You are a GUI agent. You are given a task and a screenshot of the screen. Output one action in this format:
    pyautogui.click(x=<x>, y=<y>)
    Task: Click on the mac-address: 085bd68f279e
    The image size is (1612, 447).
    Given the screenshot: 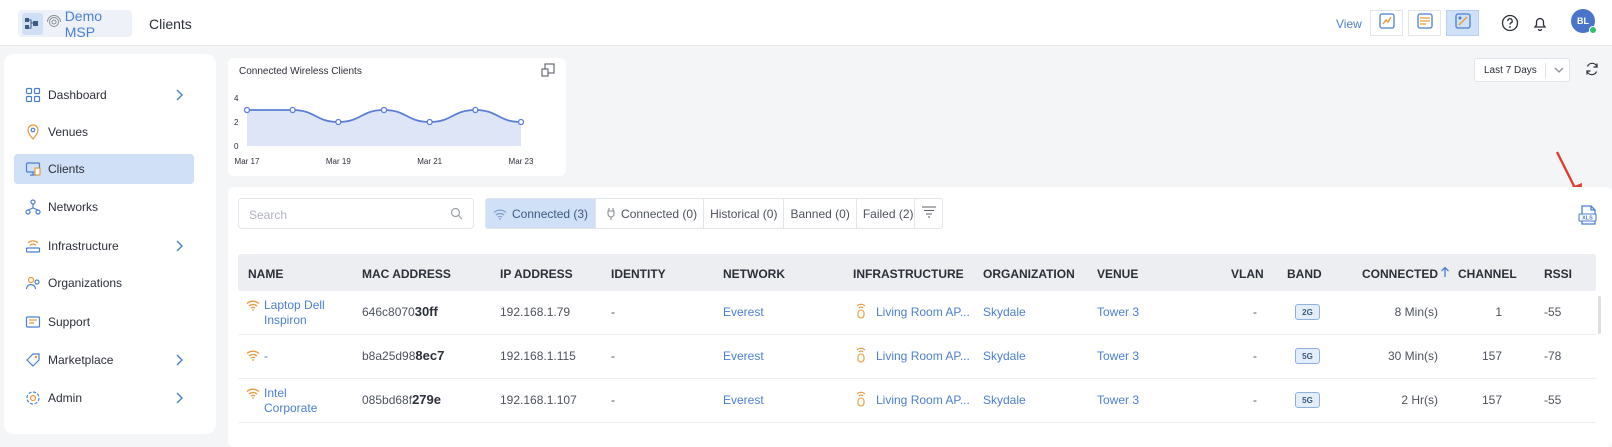 What is the action you would take?
    pyautogui.click(x=401, y=399)
    